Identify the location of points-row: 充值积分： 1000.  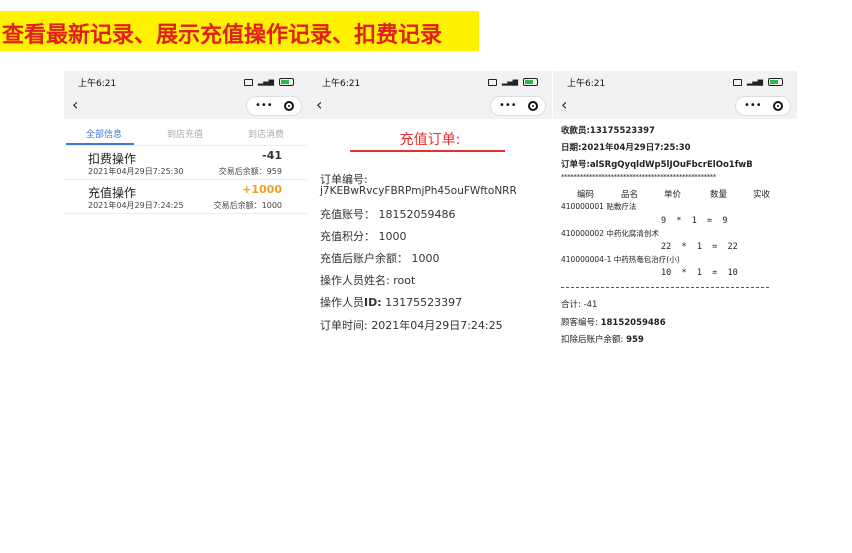
(363, 236).